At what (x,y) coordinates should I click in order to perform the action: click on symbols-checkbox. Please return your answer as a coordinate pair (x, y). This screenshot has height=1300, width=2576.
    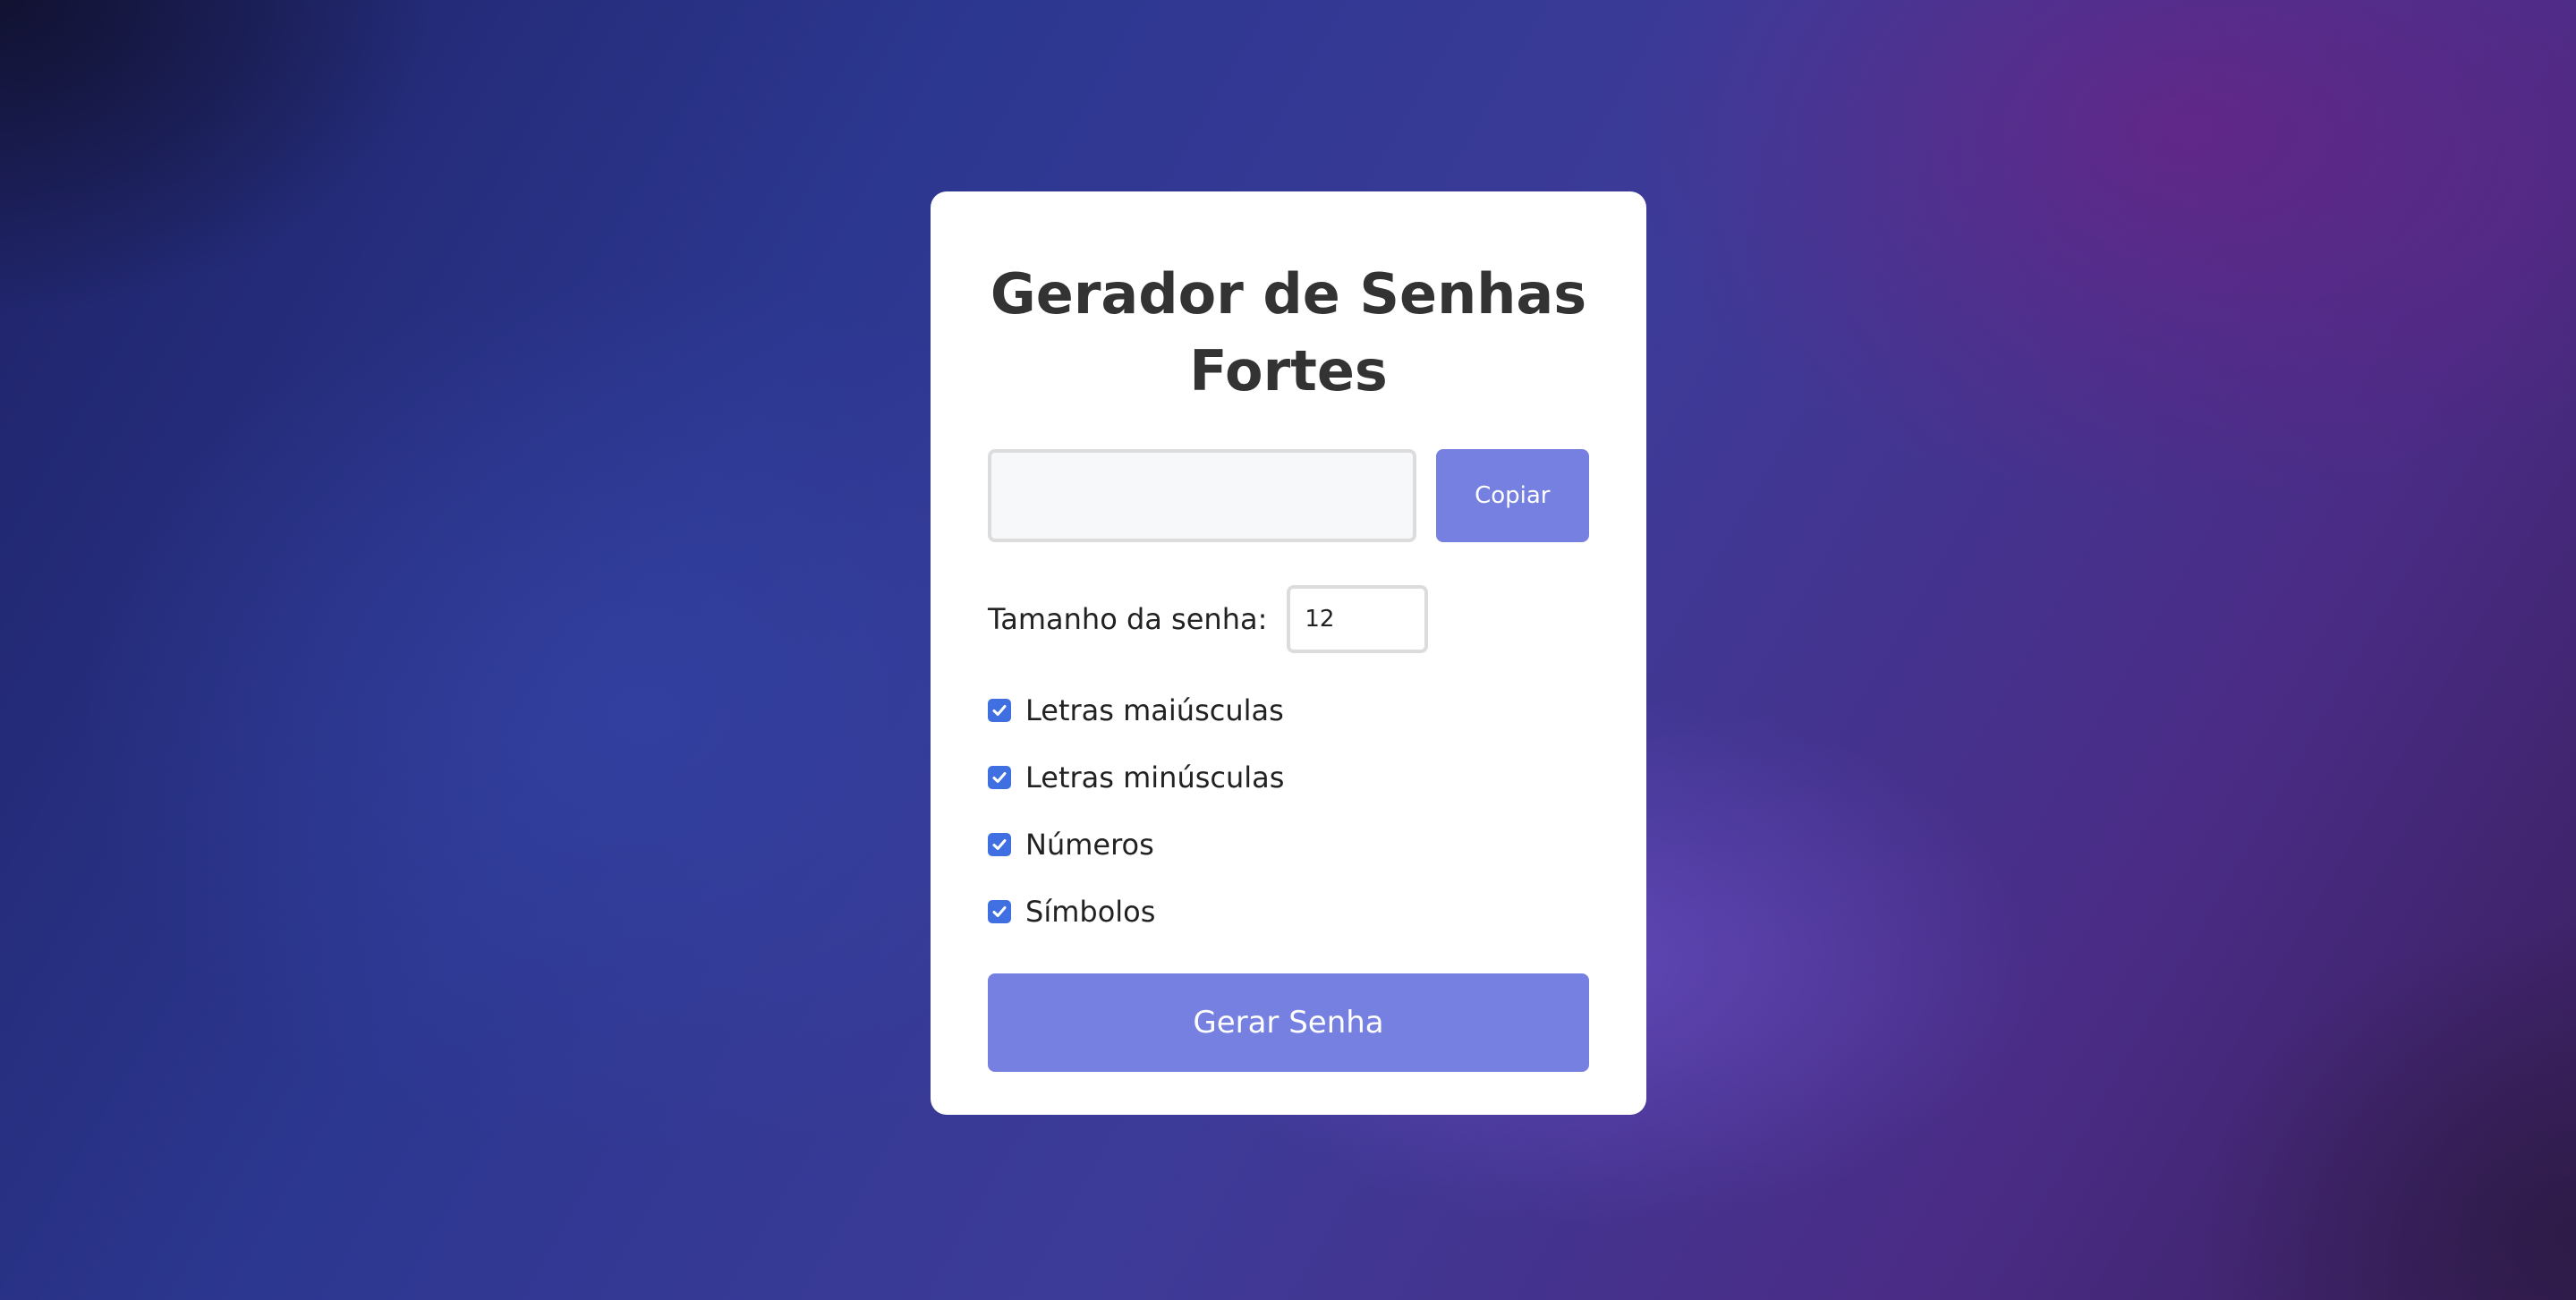
    Looking at the image, I should click on (1000, 911).